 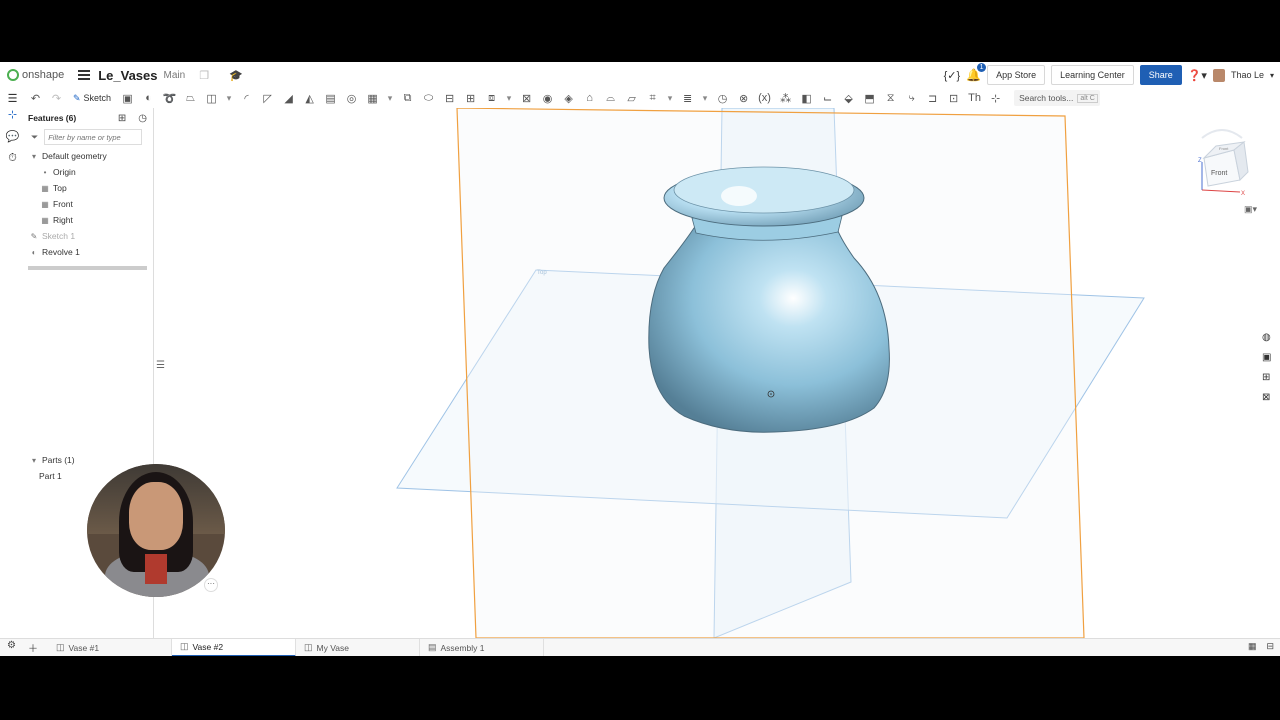 I want to click on grid-view-icon: ▦, so click(x=1252, y=646).